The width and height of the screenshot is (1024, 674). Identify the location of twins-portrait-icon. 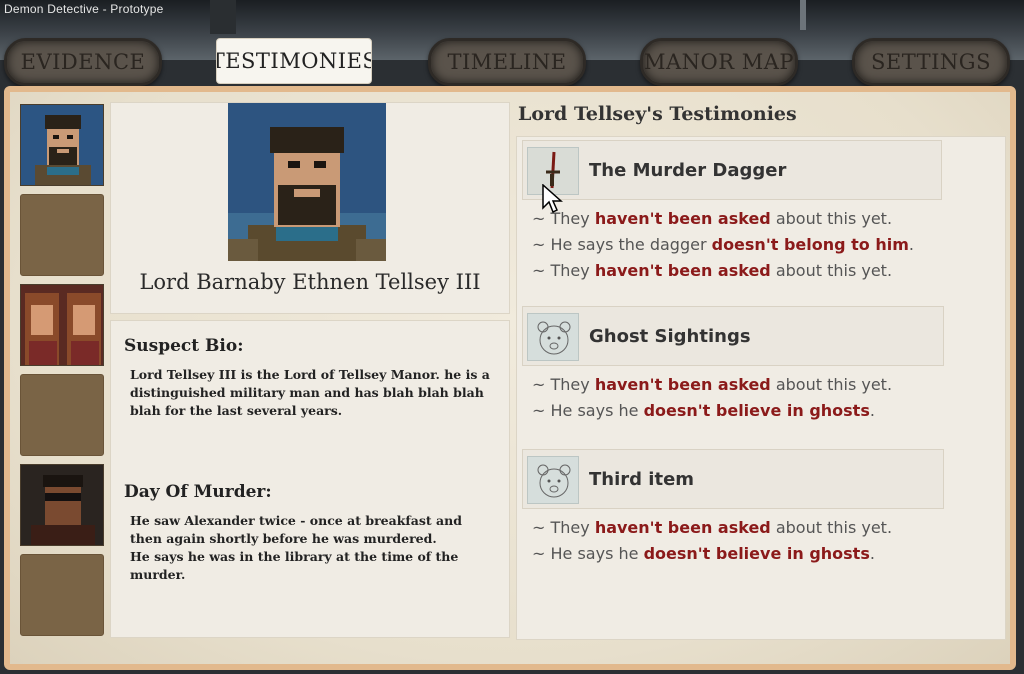
(62, 325).